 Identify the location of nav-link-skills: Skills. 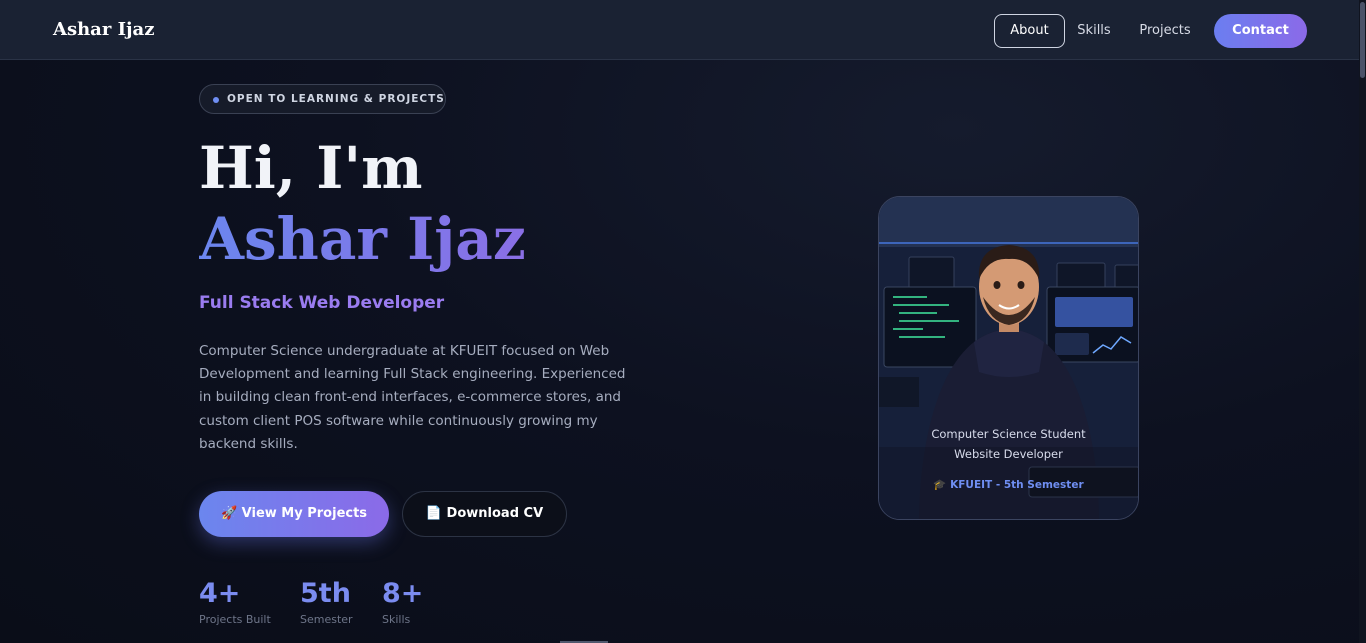
(1094, 31).